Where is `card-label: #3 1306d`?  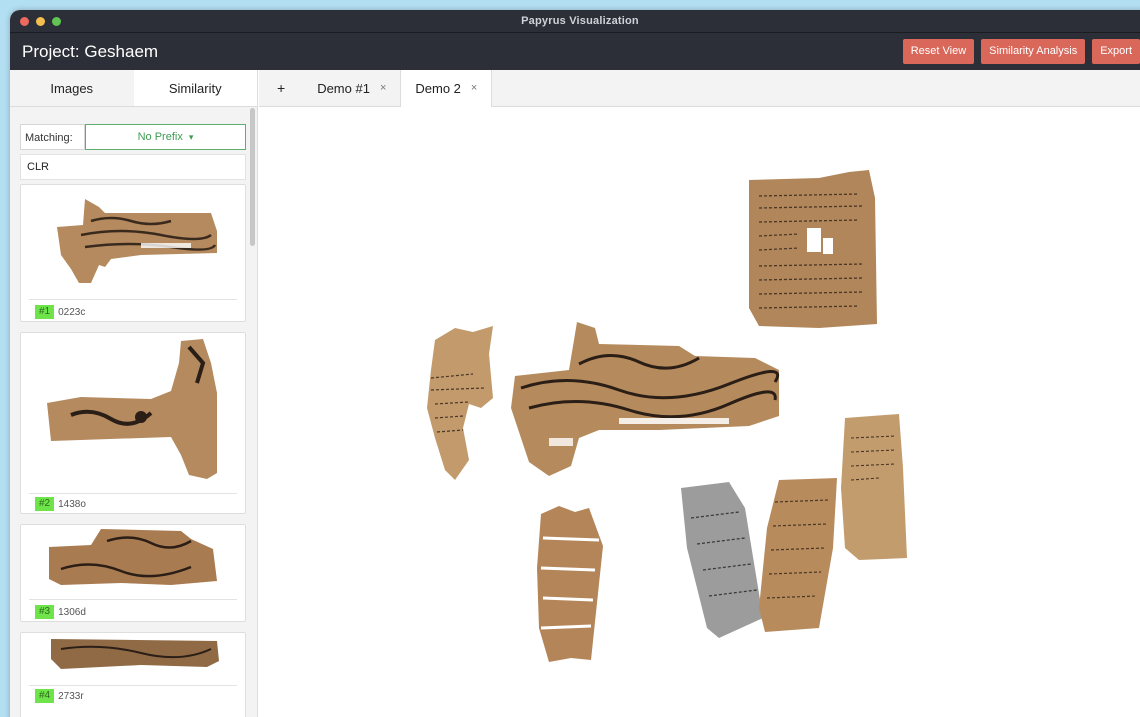 card-label: #3 1306d is located at coordinates (60, 612).